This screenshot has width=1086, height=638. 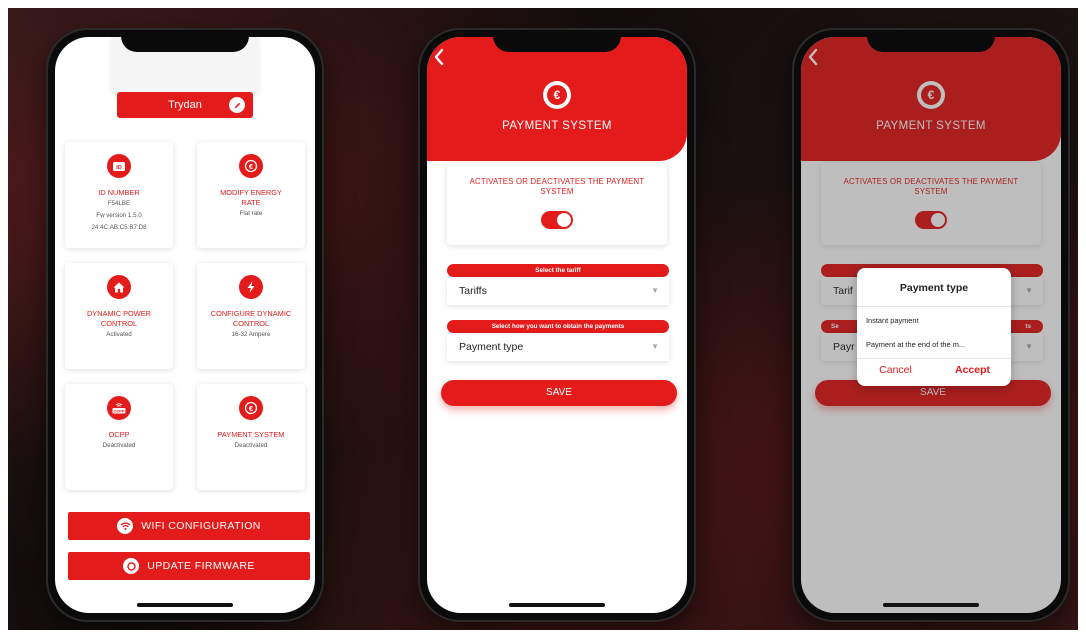 What do you see at coordinates (251, 434) in the screenshot?
I see `tile-title: PAYMENT SYSTEM` at bounding box center [251, 434].